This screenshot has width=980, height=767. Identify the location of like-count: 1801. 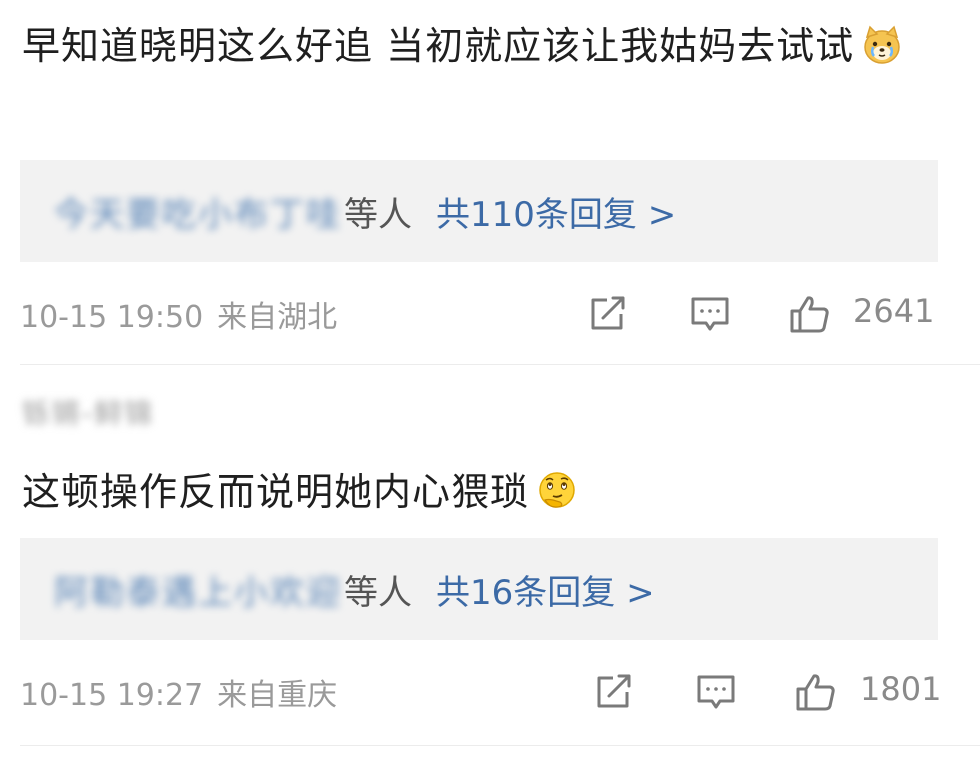
(901, 689).